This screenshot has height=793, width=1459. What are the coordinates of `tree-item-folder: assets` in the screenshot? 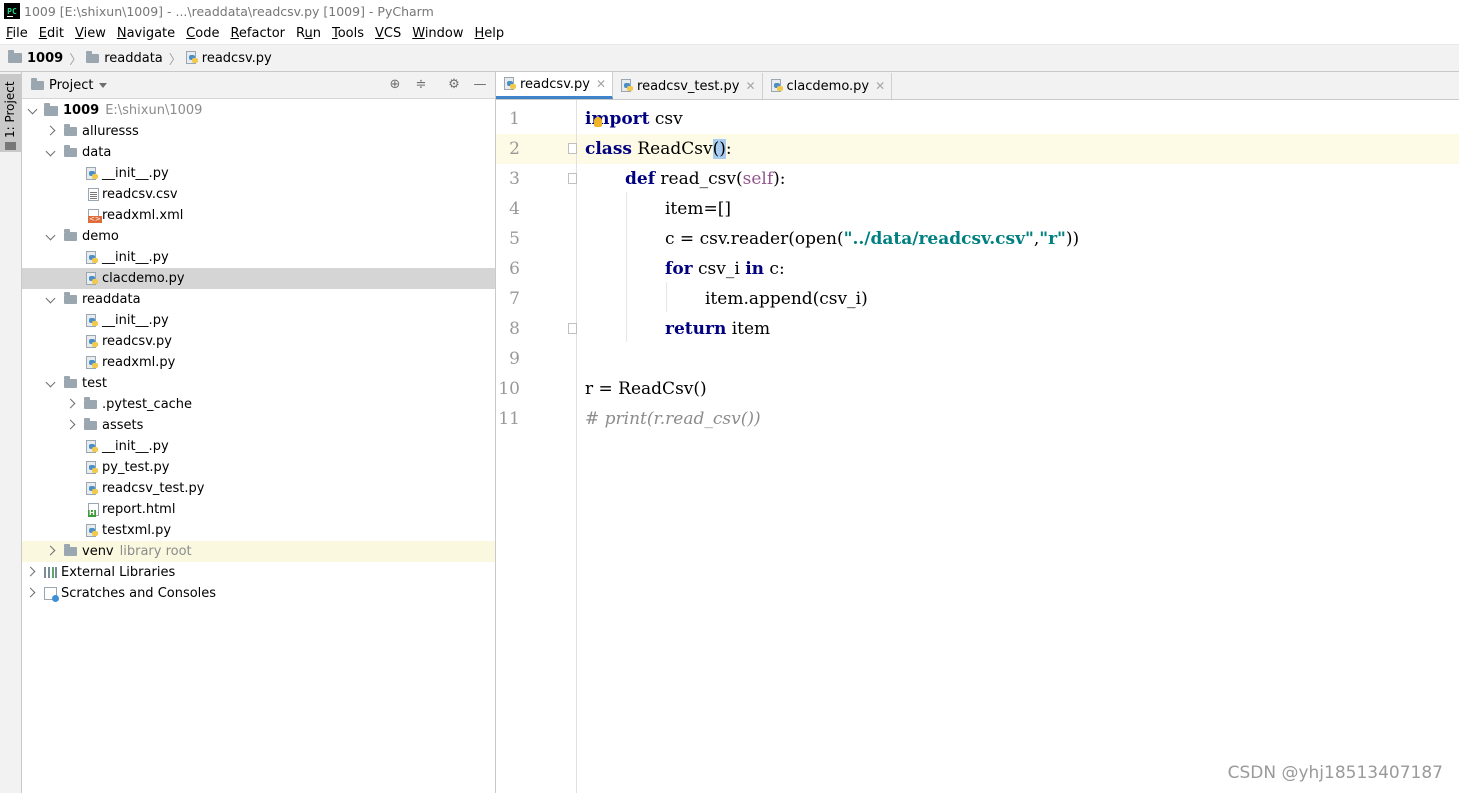 It's located at (258, 425).